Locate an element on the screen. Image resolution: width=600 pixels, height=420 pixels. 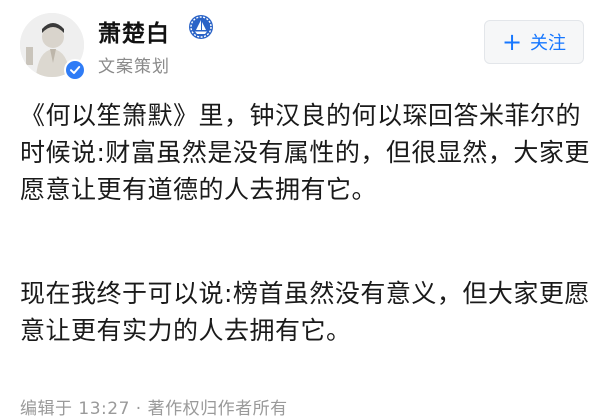
verified-badge-icon is located at coordinates (75, 70).